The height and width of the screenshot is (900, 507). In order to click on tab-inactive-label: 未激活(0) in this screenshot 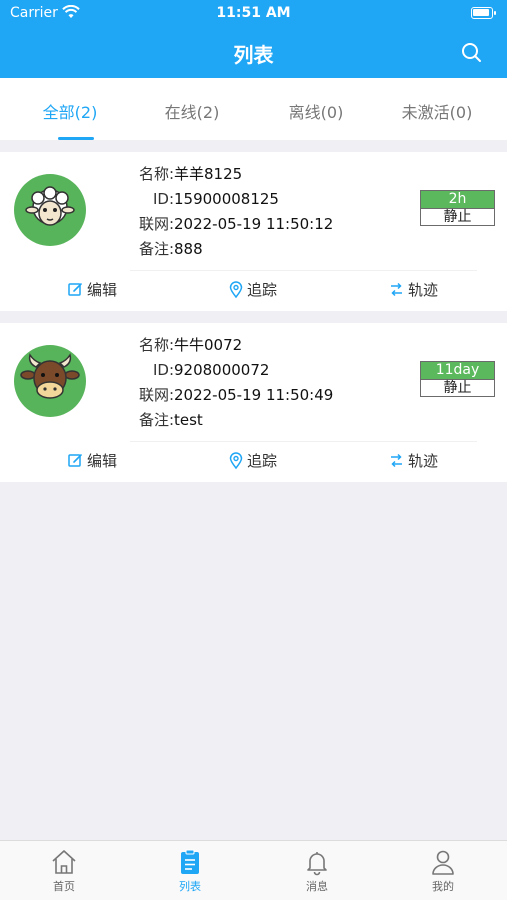, I will do `click(437, 112)`.